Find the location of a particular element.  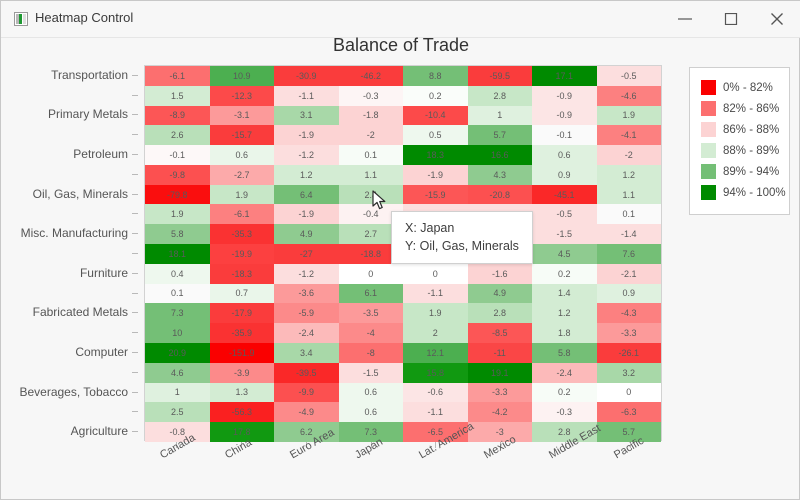

heatmap-cell: -4.9 is located at coordinates (306, 412).